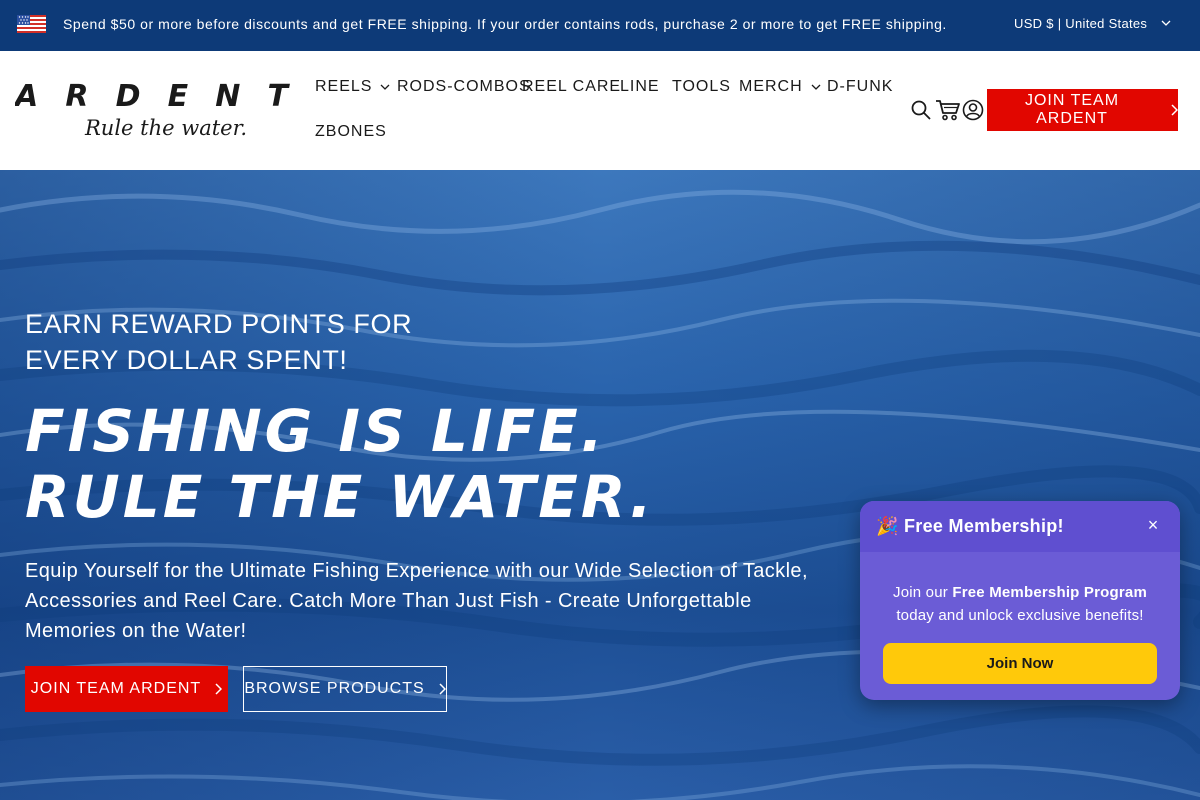  I want to click on cart-icon, so click(948, 110).